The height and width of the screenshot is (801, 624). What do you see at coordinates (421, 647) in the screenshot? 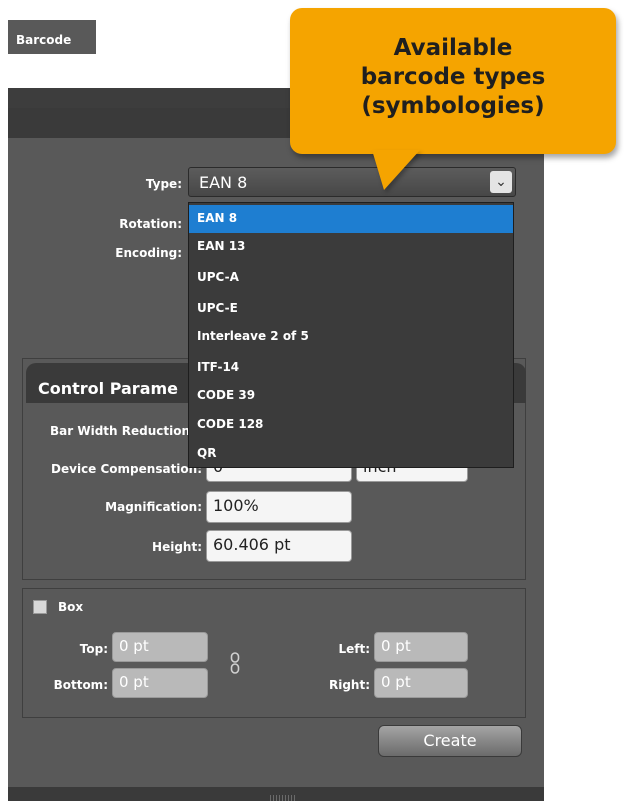
I see `left-input: 0 pt` at bounding box center [421, 647].